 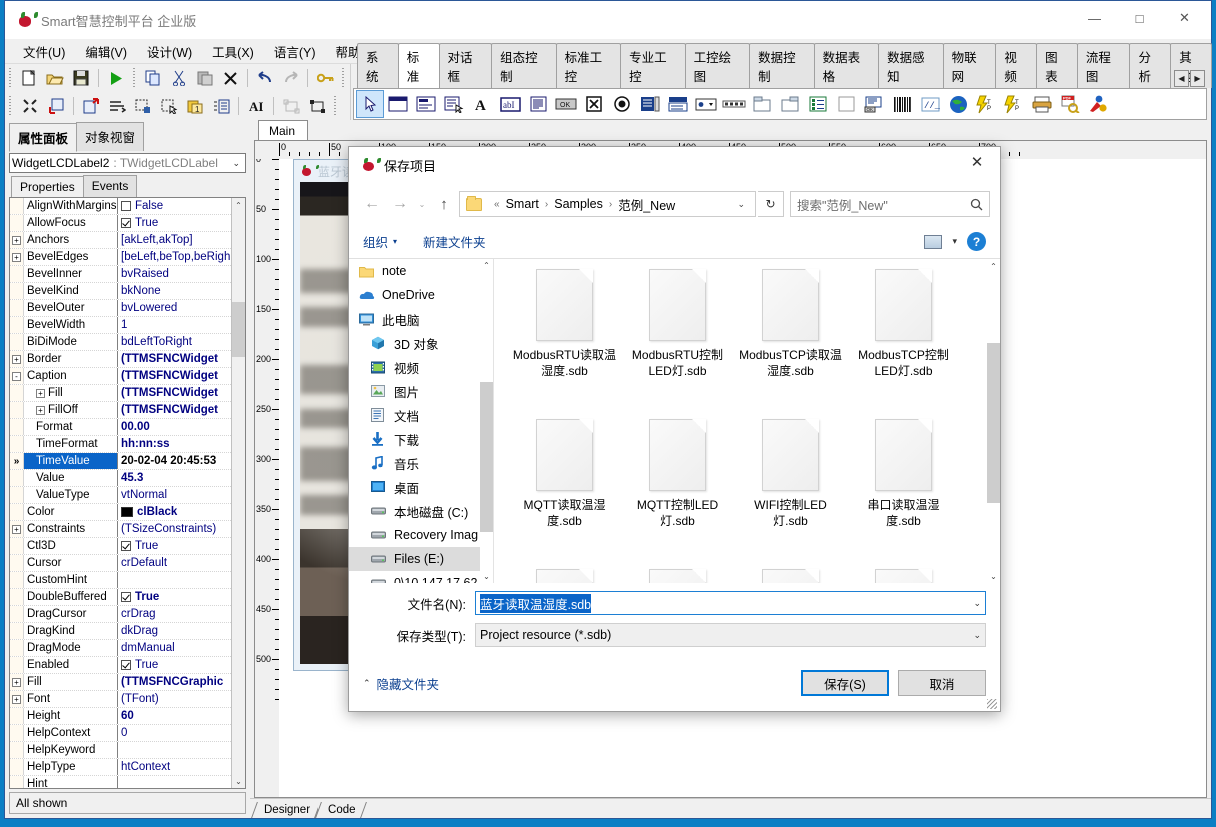 What do you see at coordinates (370, 104) in the screenshot?
I see `pointer-icon` at bounding box center [370, 104].